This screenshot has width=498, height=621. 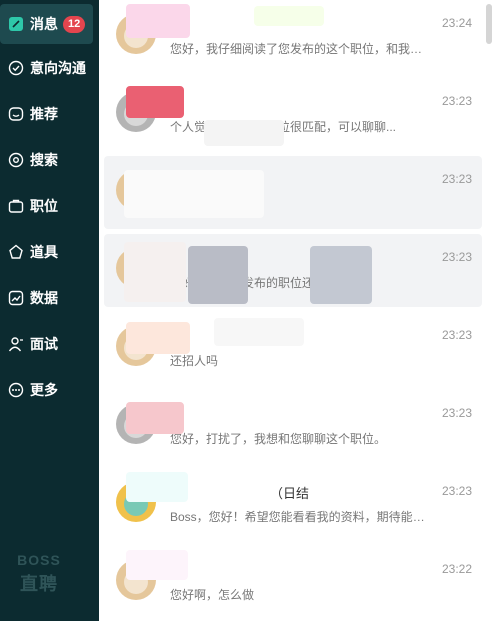 I want to click on chat-icon, so click(x=16, y=24).